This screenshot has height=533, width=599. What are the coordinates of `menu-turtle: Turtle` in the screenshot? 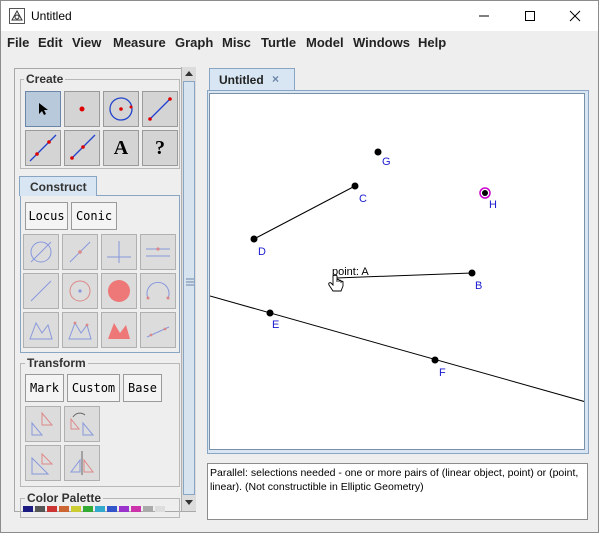 It's located at (278, 42).